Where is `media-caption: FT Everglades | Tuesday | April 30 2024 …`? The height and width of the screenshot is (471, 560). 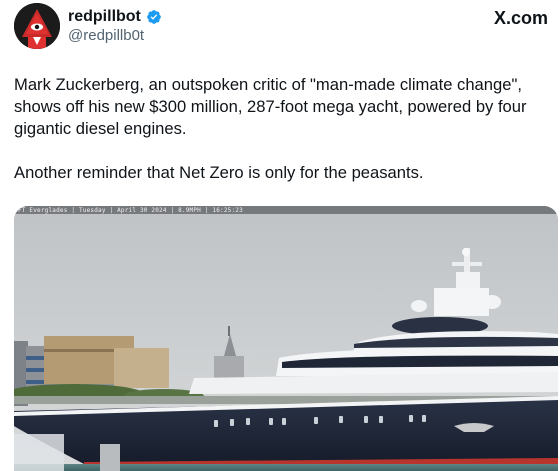
media-caption: FT Everglades | Tuesday | April 30 2024 … is located at coordinates (130, 210).